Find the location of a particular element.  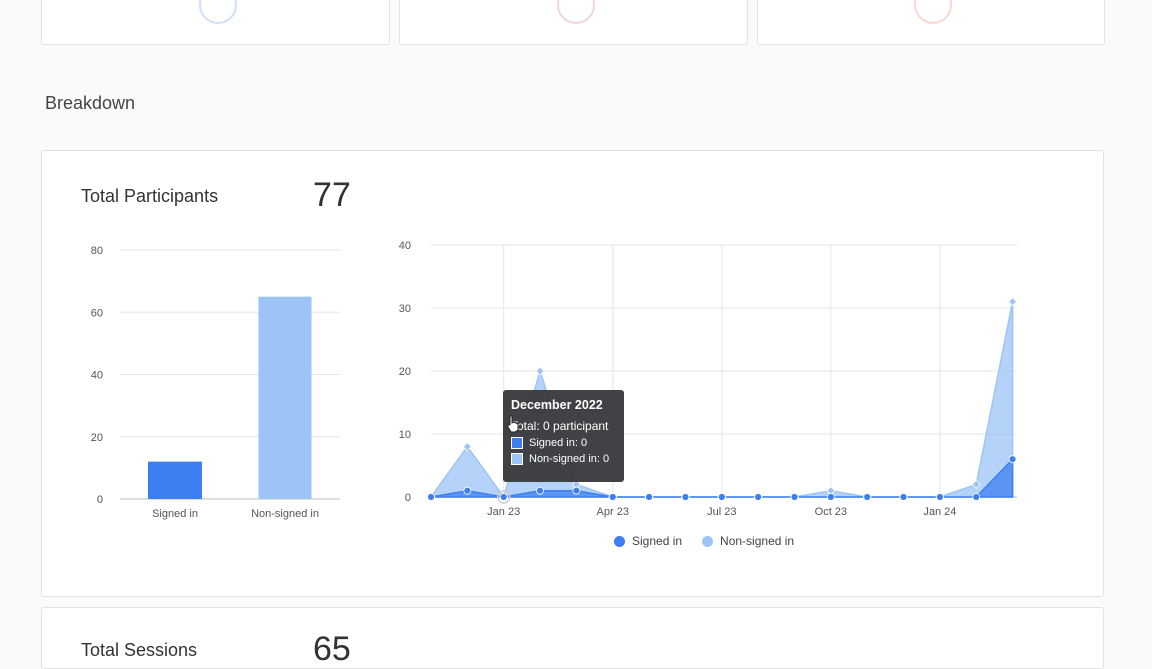

x-tick-label: Oct 23 is located at coordinates (831, 512).